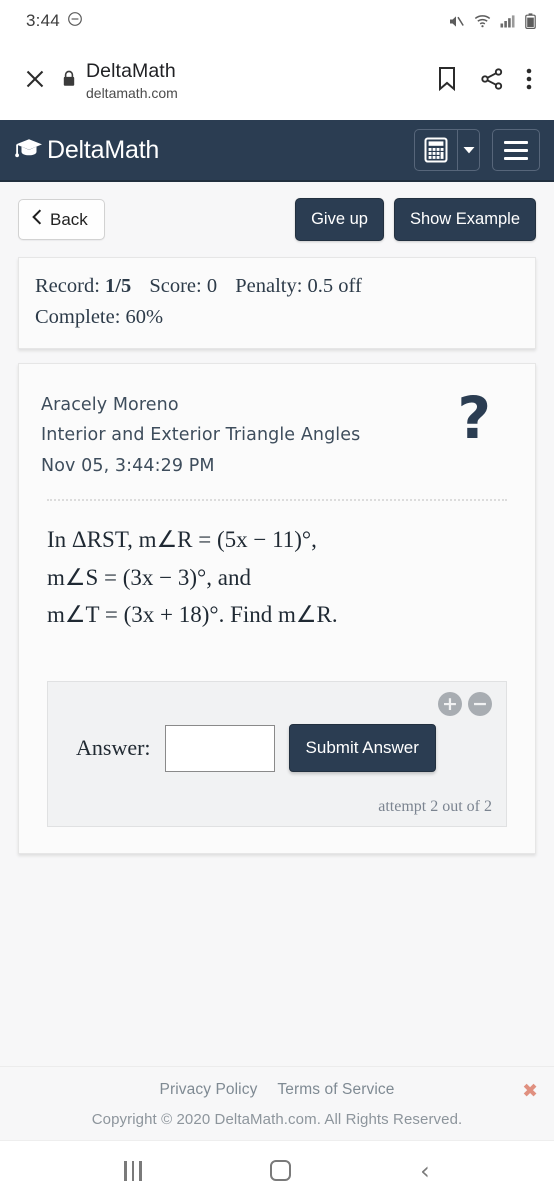  Describe the element at coordinates (269, 286) in the screenshot. I see `penalty-label: Penalty:` at that location.